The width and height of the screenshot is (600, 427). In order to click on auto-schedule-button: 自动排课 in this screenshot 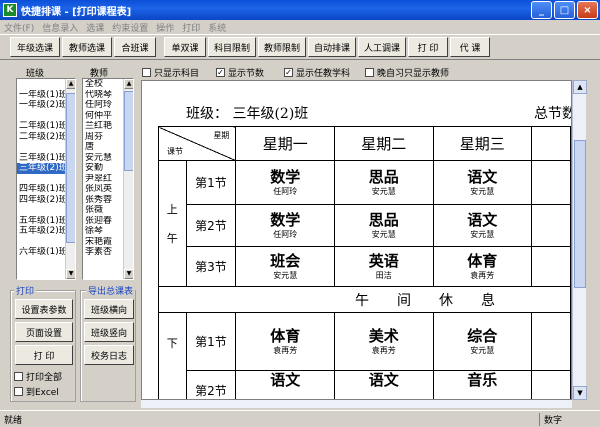, I will do `click(332, 47)`.